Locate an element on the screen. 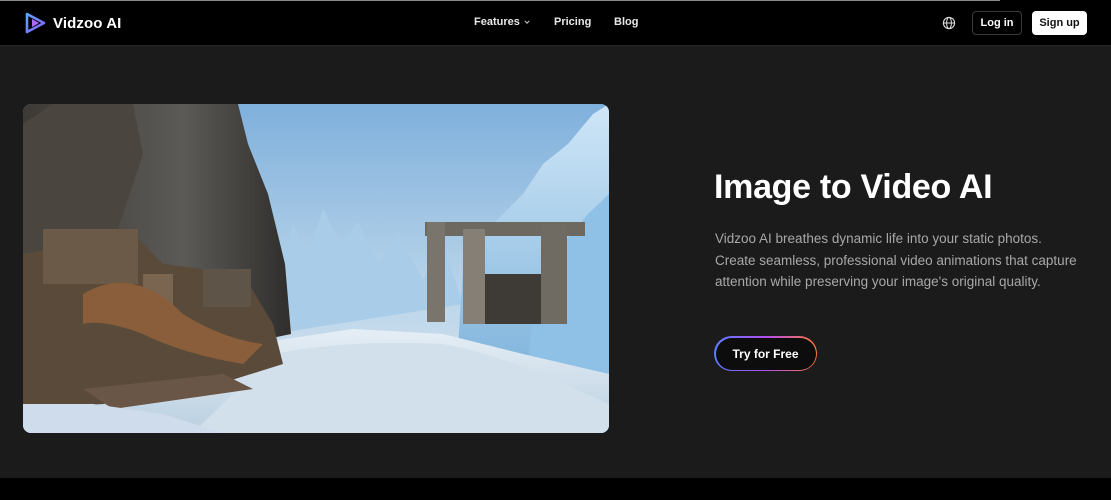 This screenshot has width=1111, height=500. nav-features: Features is located at coordinates (502, 22).